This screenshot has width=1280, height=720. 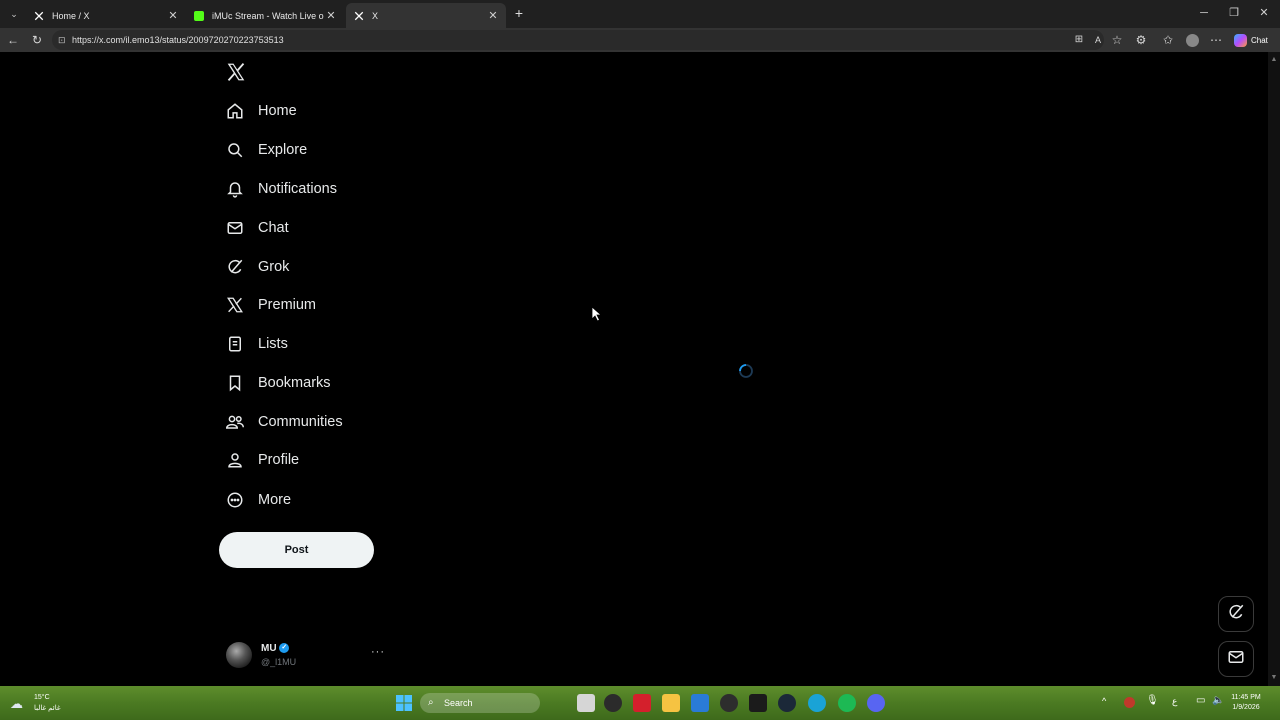 I want to click on tray-app-icon, so click(x=1129, y=702).